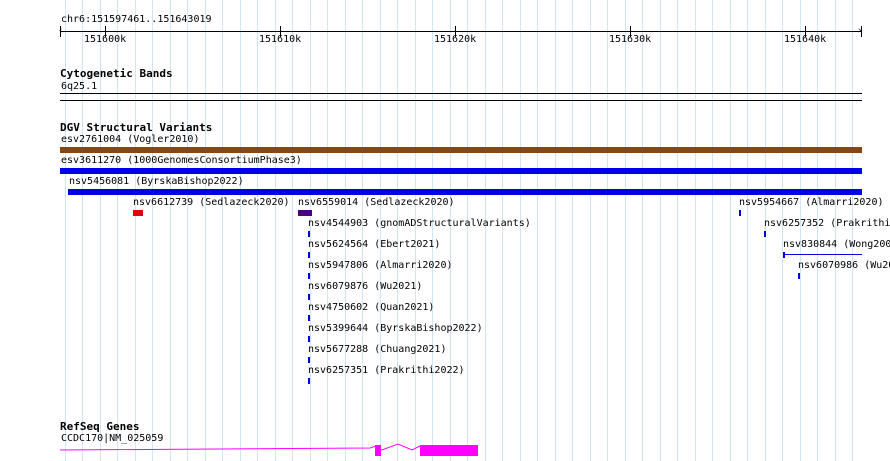 The image size is (890, 461). Describe the element at coordinates (130, 140) in the screenshot. I see `dgv-feature-label: esv2761004 (Vogler2010)` at that location.